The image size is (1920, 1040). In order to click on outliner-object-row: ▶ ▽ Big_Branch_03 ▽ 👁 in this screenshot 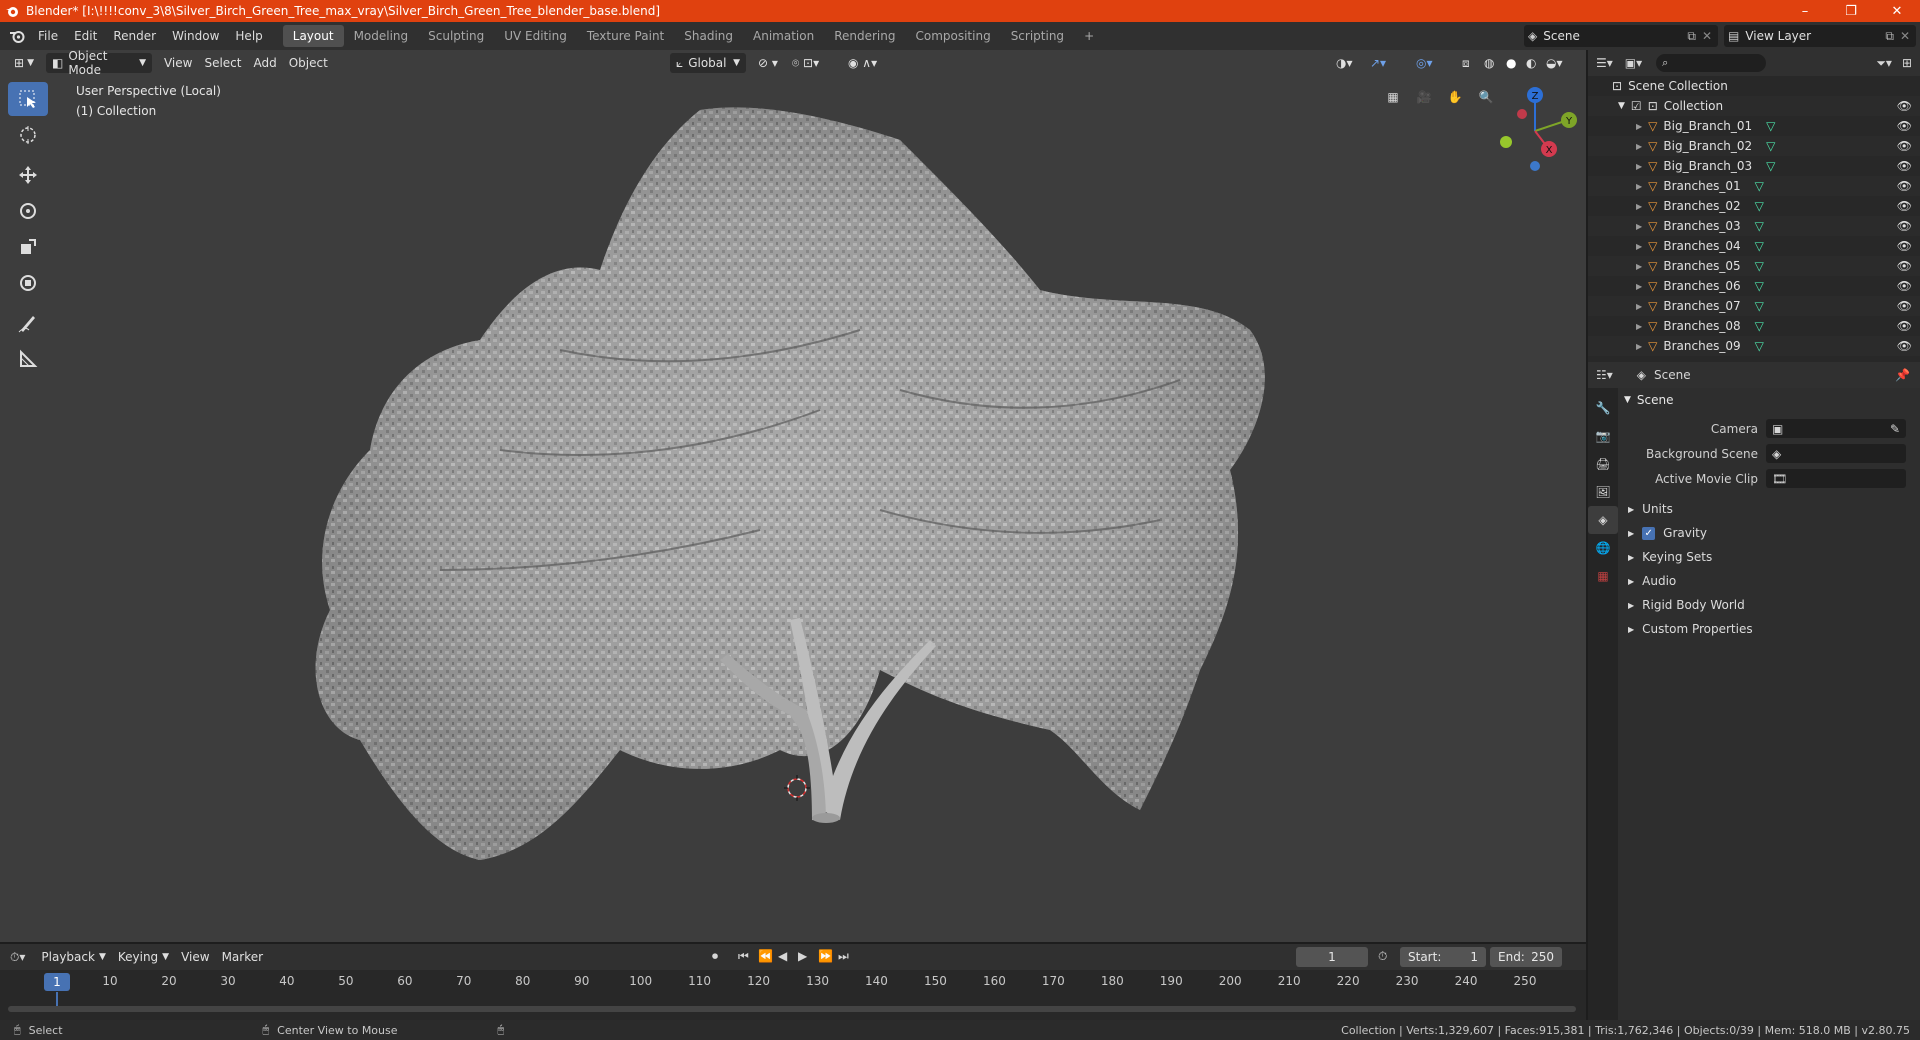, I will do `click(1754, 166)`.